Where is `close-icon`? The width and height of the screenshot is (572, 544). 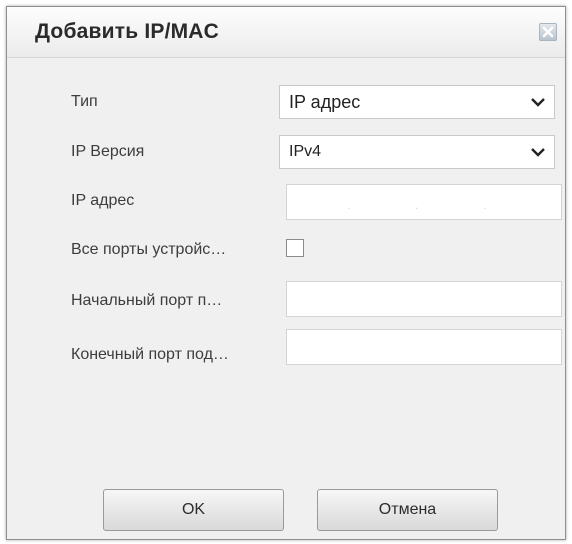
close-icon is located at coordinates (548, 32).